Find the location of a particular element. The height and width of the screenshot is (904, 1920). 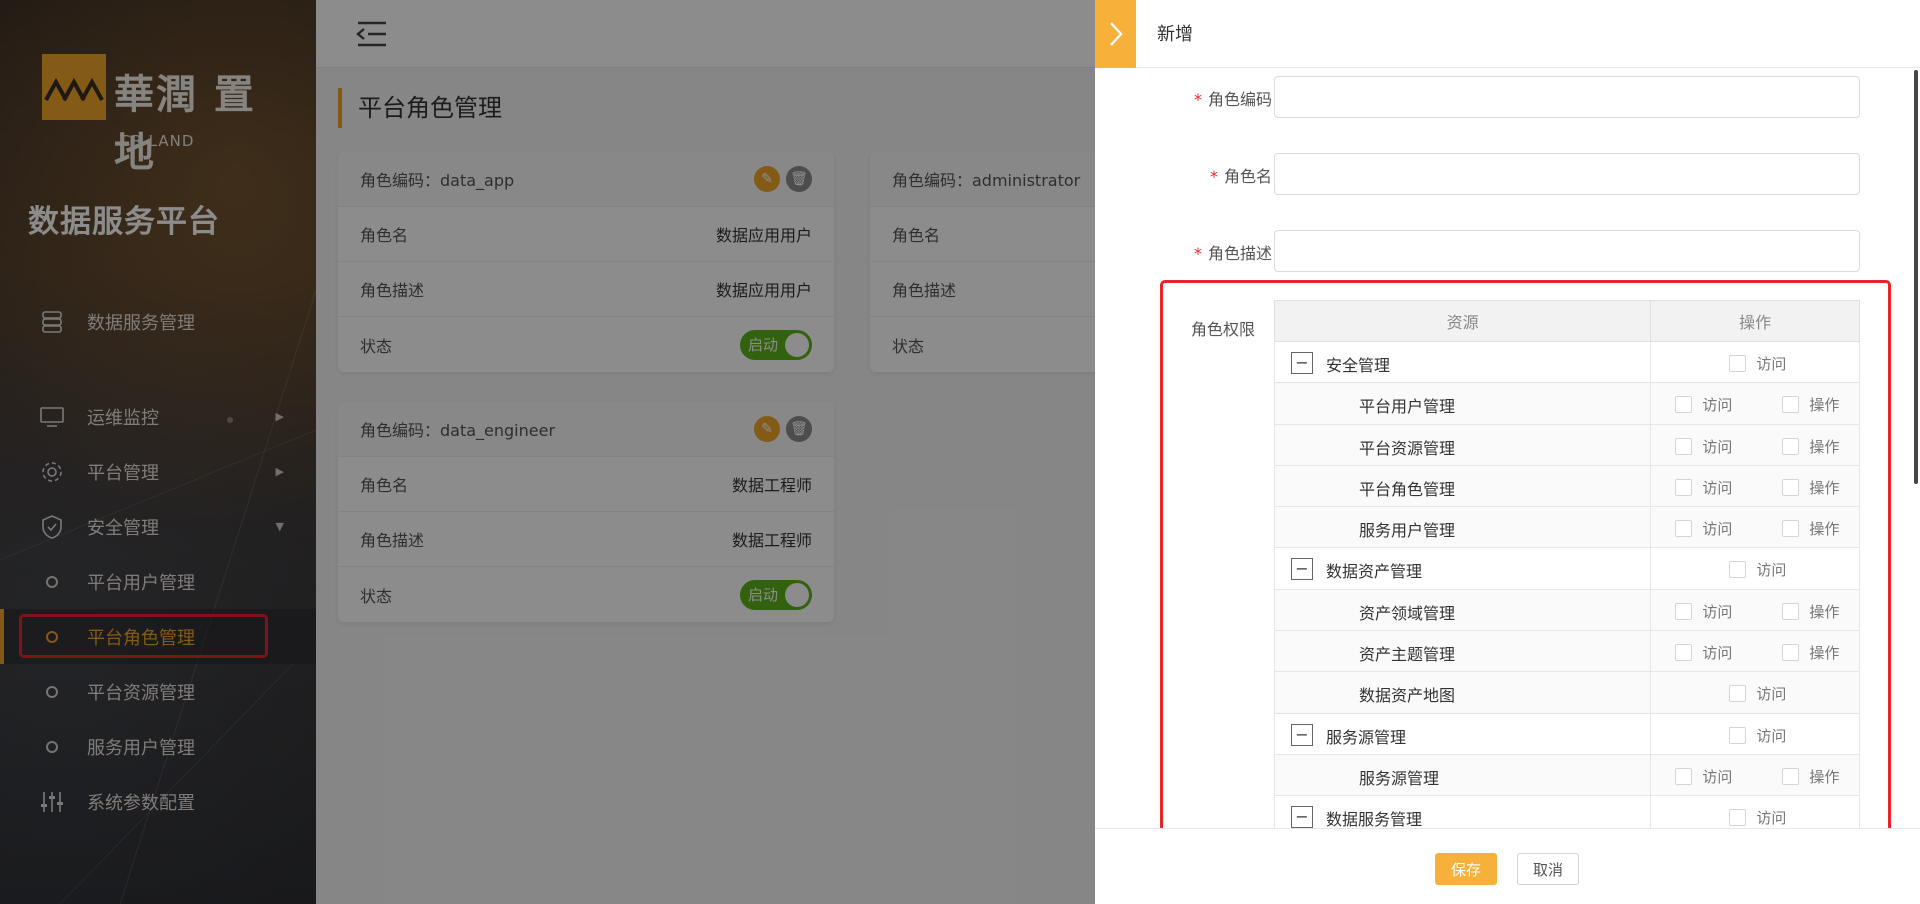

cancel-button: 取消 is located at coordinates (1548, 869).